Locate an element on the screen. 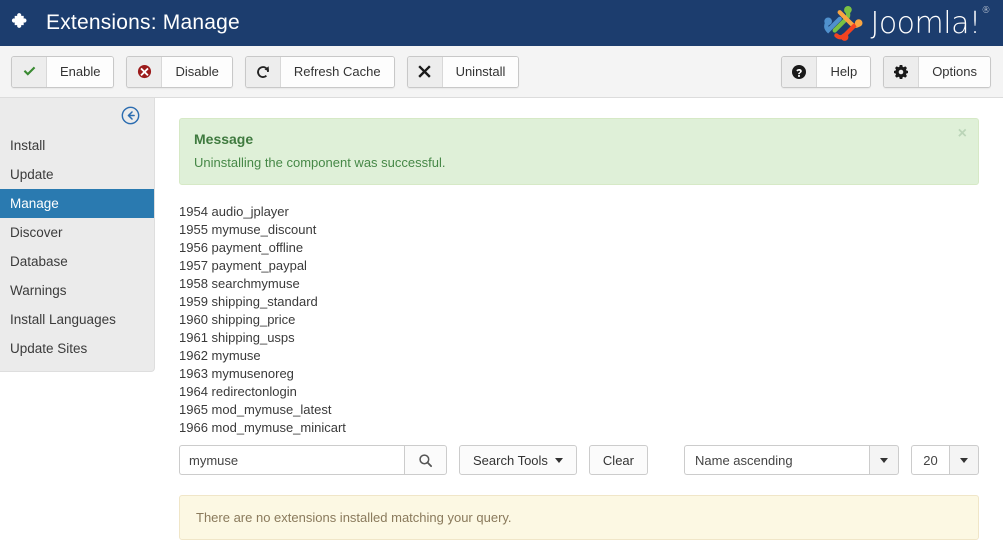 Image resolution: width=1003 pixels, height=553 pixels. list-item: 1957 payment_paypal is located at coordinates (243, 265).